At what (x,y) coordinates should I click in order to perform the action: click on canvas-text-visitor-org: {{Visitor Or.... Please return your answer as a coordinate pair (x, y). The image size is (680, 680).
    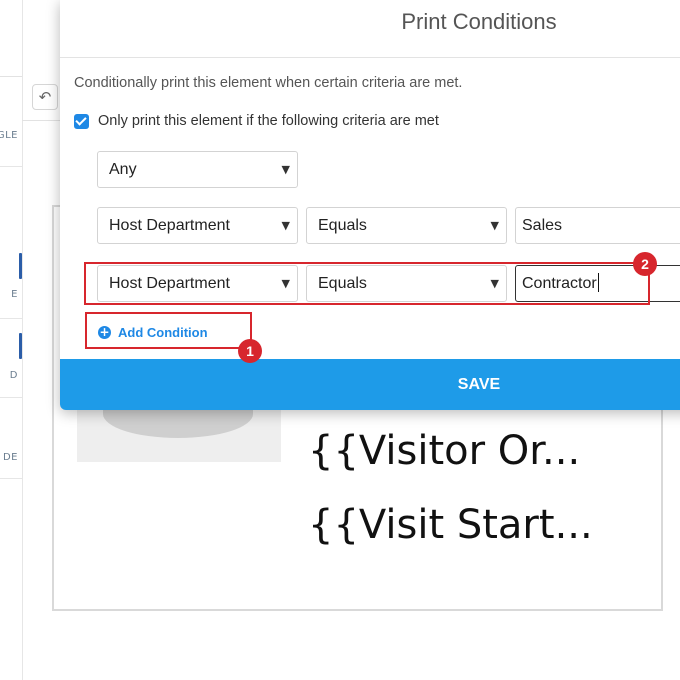
    Looking at the image, I should click on (444, 451).